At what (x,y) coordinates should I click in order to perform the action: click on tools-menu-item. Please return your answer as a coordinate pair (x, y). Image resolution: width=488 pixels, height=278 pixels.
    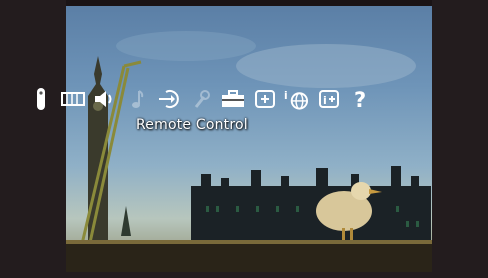
    Looking at the image, I should click on (232, 99).